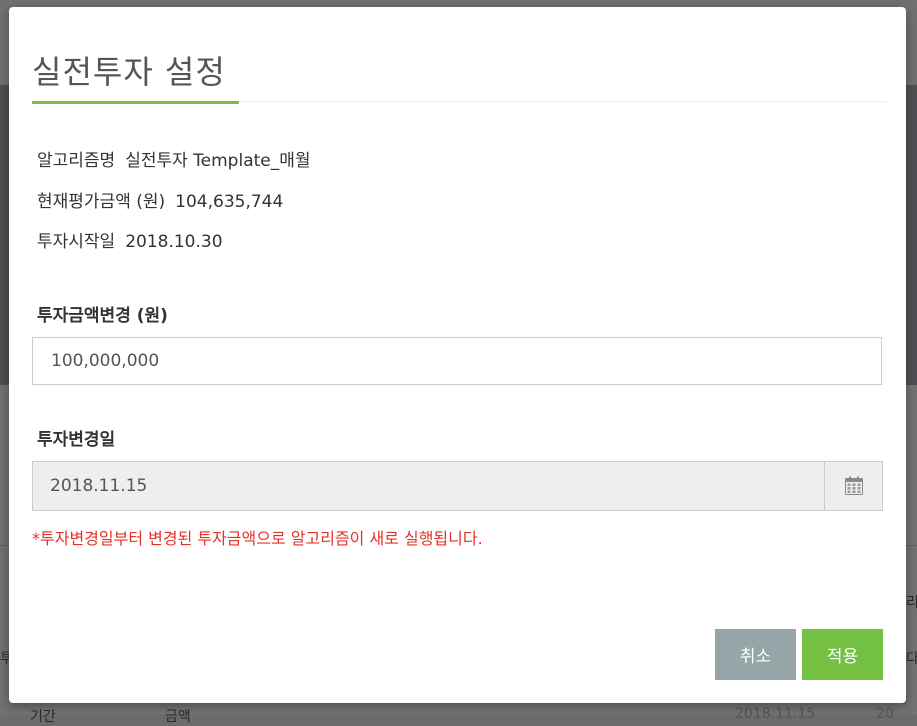 The width and height of the screenshot is (917, 726). Describe the element at coordinates (218, 161) in the screenshot. I see `info-value: 실전투자 Template_매월` at that location.